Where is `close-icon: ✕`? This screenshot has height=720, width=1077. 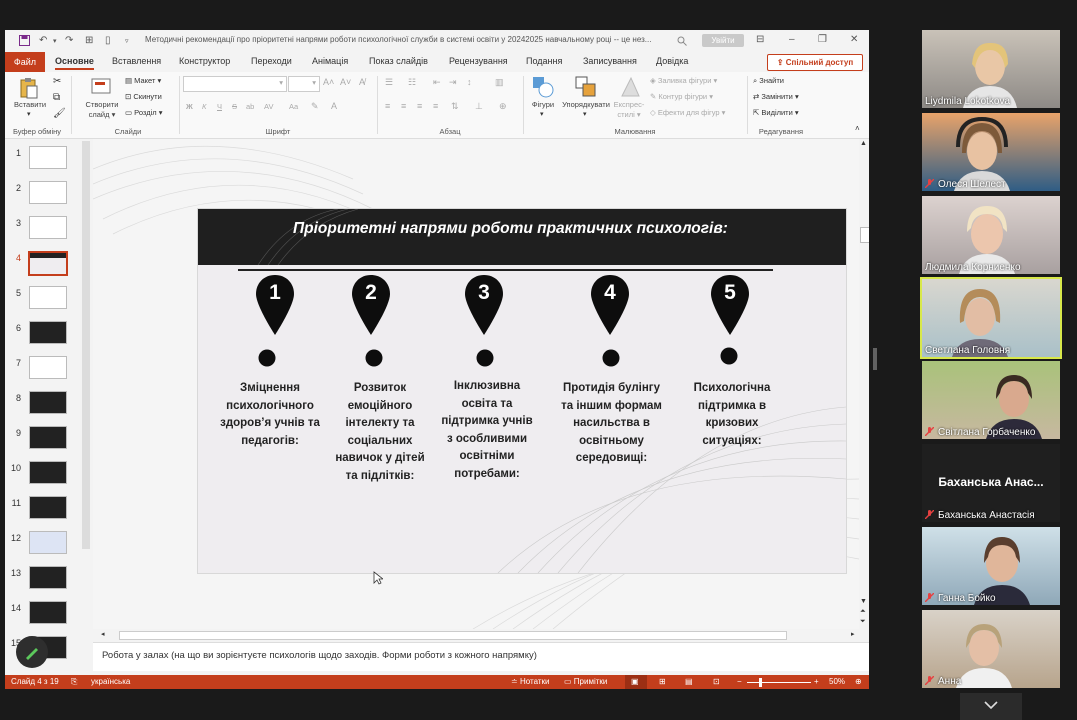
close-icon: ✕ is located at coordinates (854, 39).